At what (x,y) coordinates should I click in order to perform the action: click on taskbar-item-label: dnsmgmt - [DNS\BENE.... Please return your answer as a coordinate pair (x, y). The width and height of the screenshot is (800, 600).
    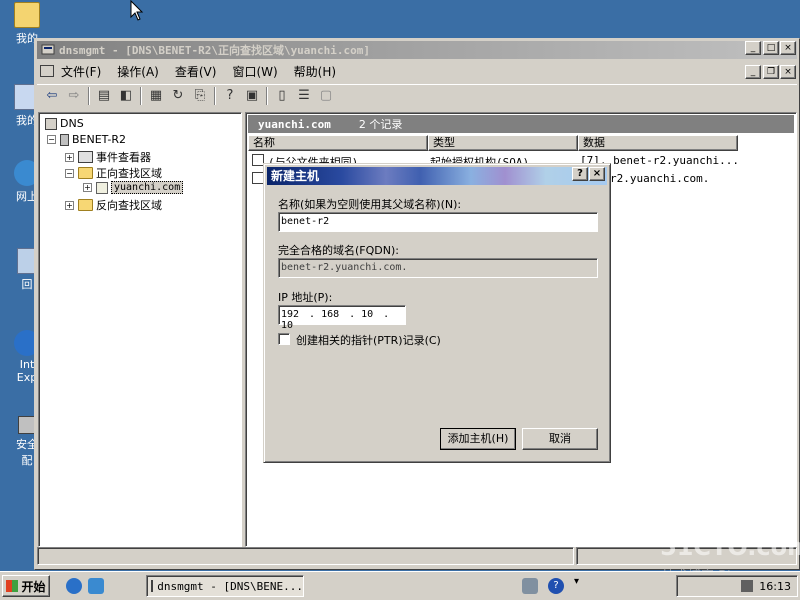
    Looking at the image, I should click on (230, 586).